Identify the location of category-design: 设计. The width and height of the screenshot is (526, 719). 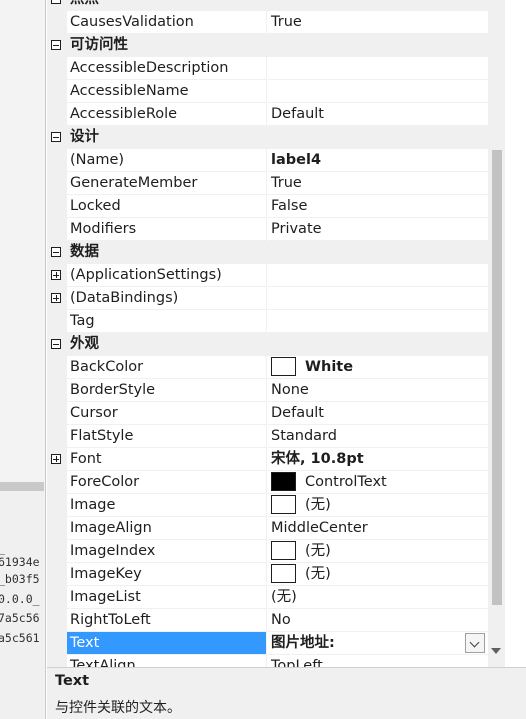
(267, 137).